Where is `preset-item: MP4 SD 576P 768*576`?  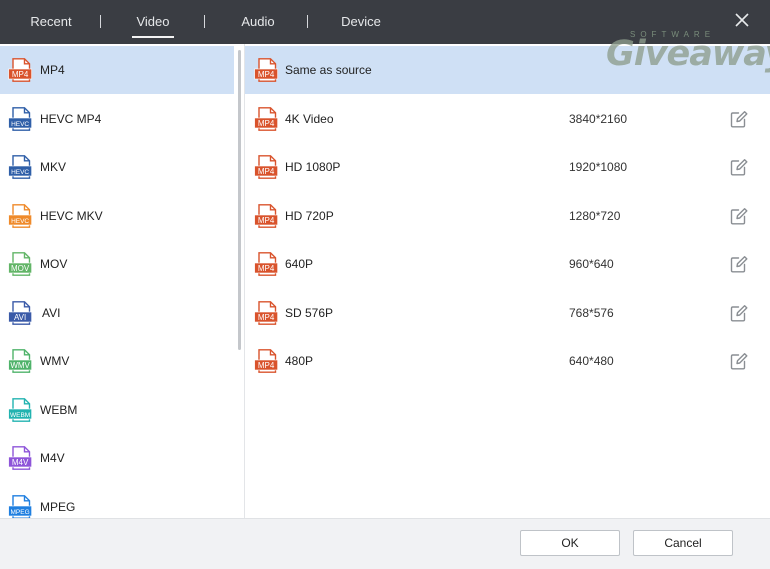
preset-item: MP4 SD 576P 768*576 is located at coordinates (507, 313).